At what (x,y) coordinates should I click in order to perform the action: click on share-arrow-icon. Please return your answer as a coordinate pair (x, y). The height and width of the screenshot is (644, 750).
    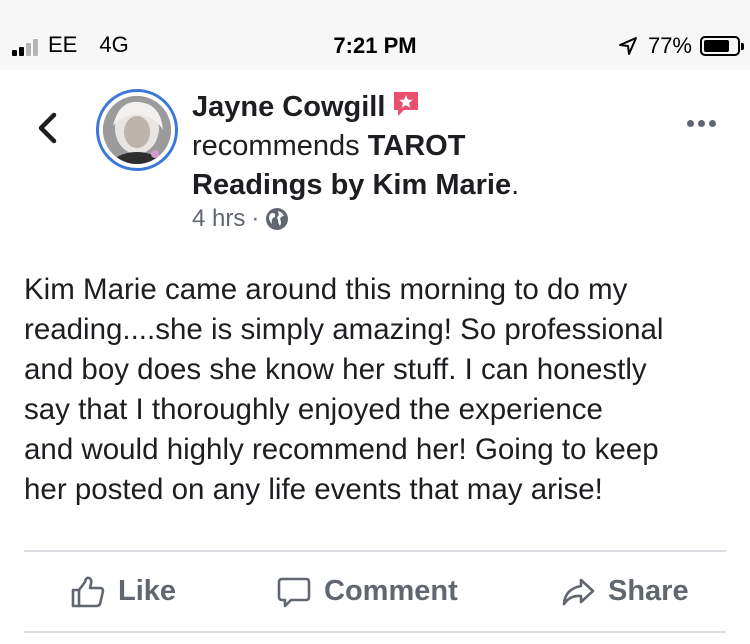
    Looking at the image, I should click on (578, 591).